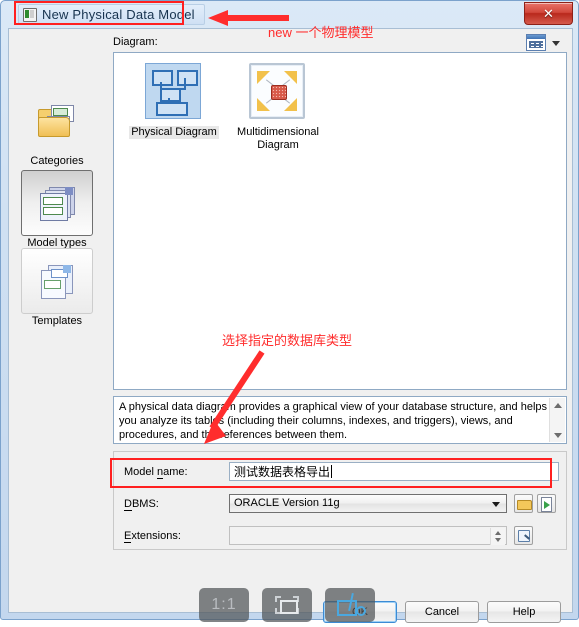 The image size is (579, 627). I want to click on fit-to-screen-icon, so click(287, 605).